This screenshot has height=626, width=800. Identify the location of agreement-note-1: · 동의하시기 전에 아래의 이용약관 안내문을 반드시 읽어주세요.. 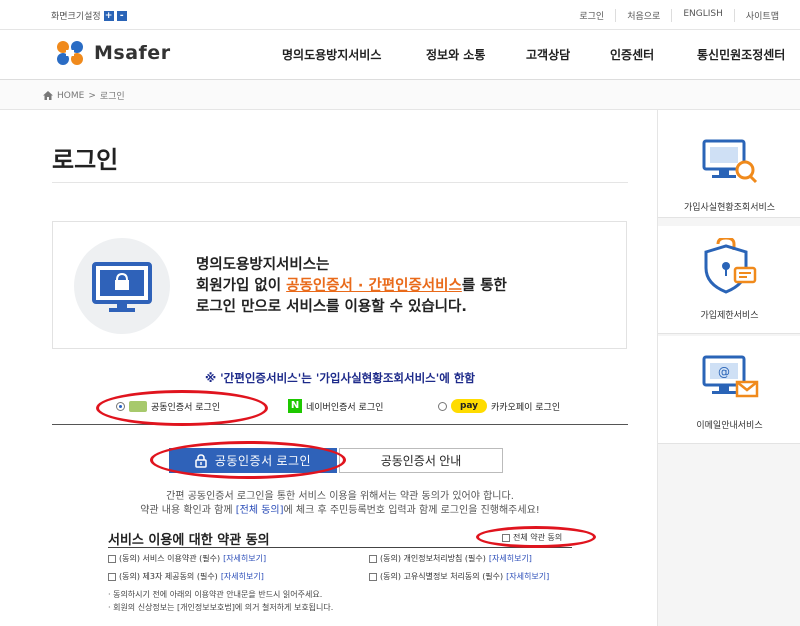
(215, 594).